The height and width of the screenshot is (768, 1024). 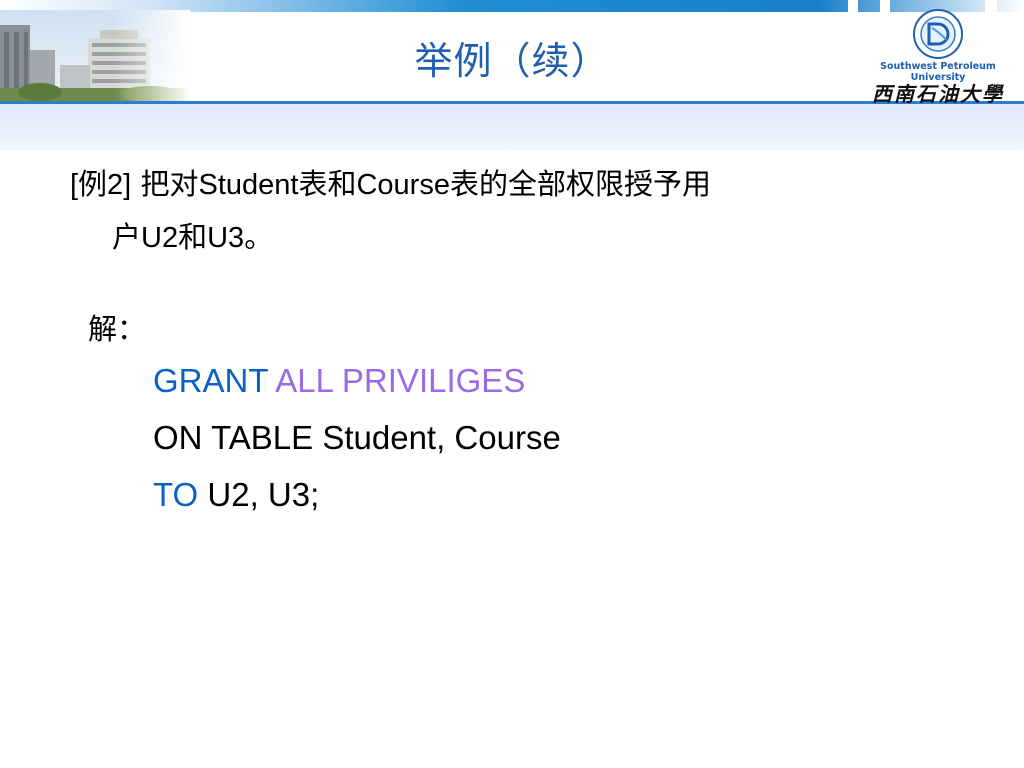 What do you see at coordinates (938, 34) in the screenshot?
I see `university-emblem-icon` at bounding box center [938, 34].